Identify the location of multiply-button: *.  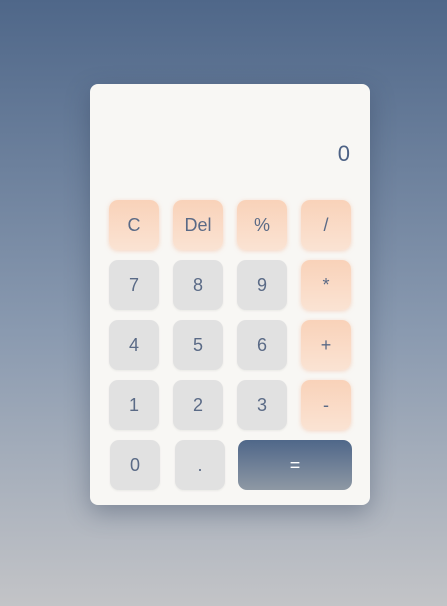
(326, 285).